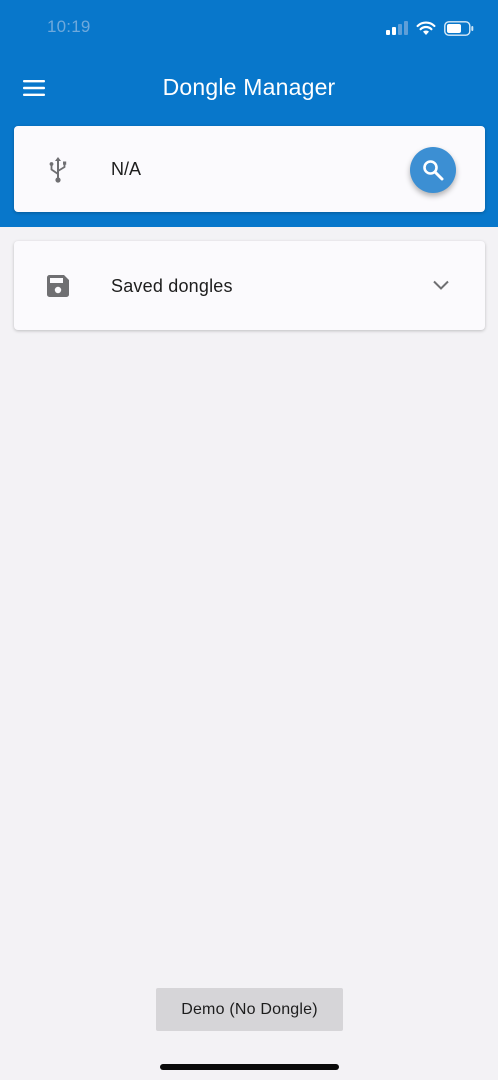 This screenshot has height=1080, width=498. What do you see at coordinates (397, 28) in the screenshot?
I see `cellular-signal-icon` at bounding box center [397, 28].